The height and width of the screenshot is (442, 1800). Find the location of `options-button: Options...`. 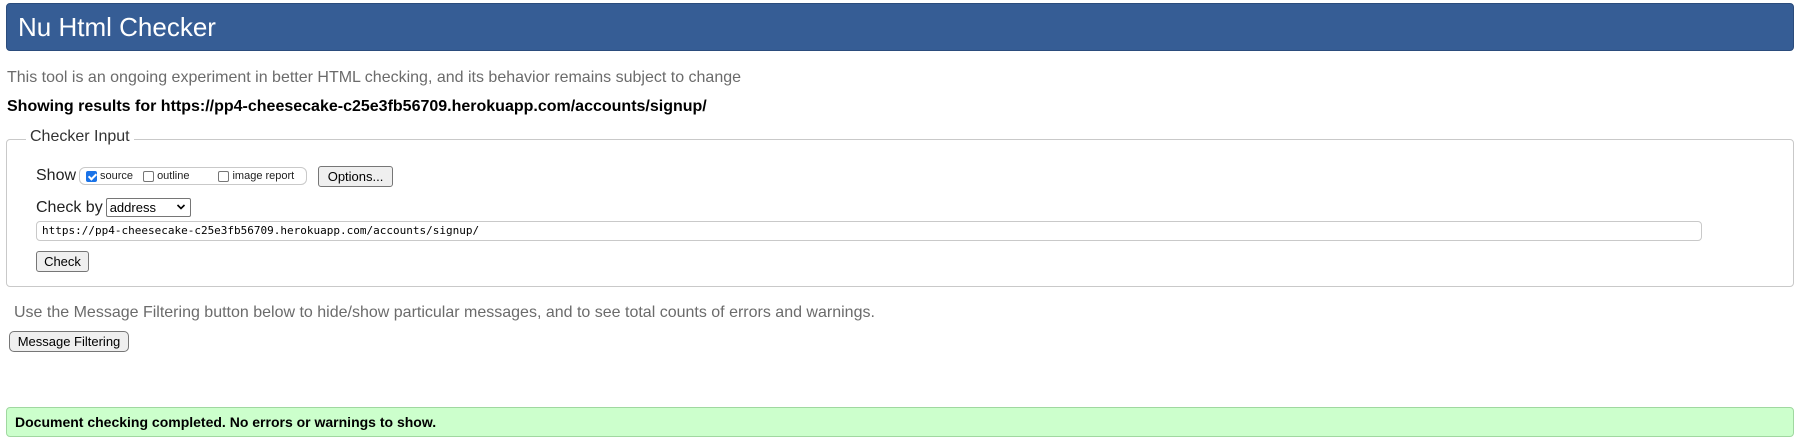

options-button: Options... is located at coordinates (356, 176).